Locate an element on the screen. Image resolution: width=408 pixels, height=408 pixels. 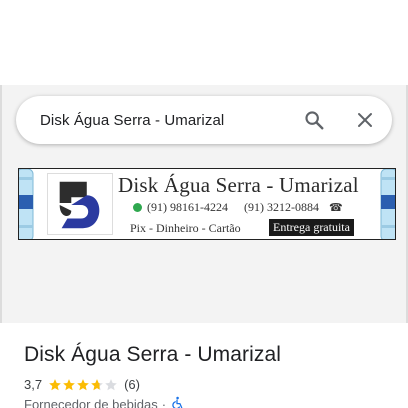
close-icon is located at coordinates (365, 120).